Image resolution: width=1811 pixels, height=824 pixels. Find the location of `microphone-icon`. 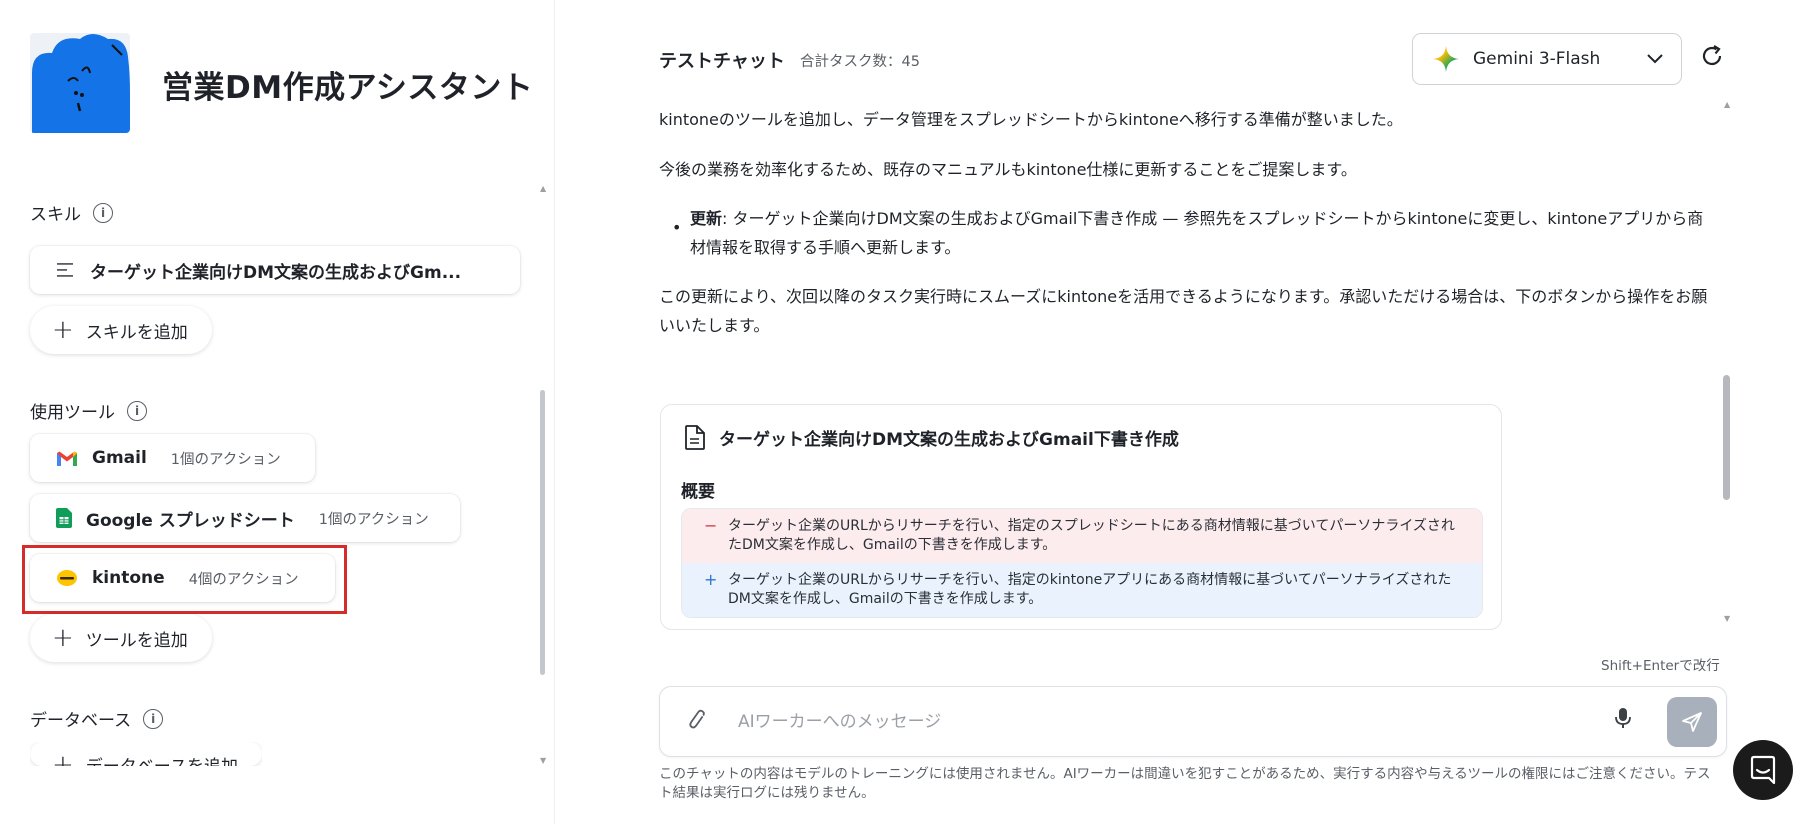

microphone-icon is located at coordinates (1623, 718).